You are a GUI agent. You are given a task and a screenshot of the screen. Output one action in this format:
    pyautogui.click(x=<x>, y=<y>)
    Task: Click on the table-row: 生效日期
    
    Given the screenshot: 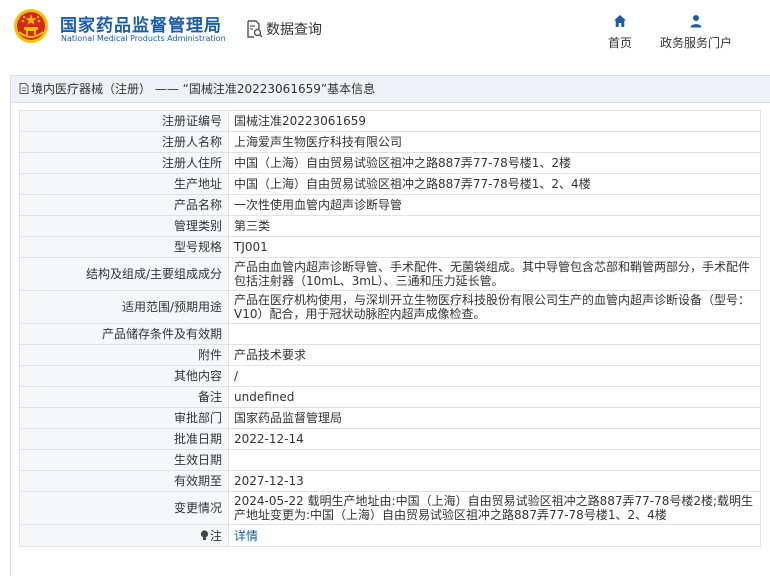 What is the action you would take?
    pyautogui.click(x=390, y=460)
    